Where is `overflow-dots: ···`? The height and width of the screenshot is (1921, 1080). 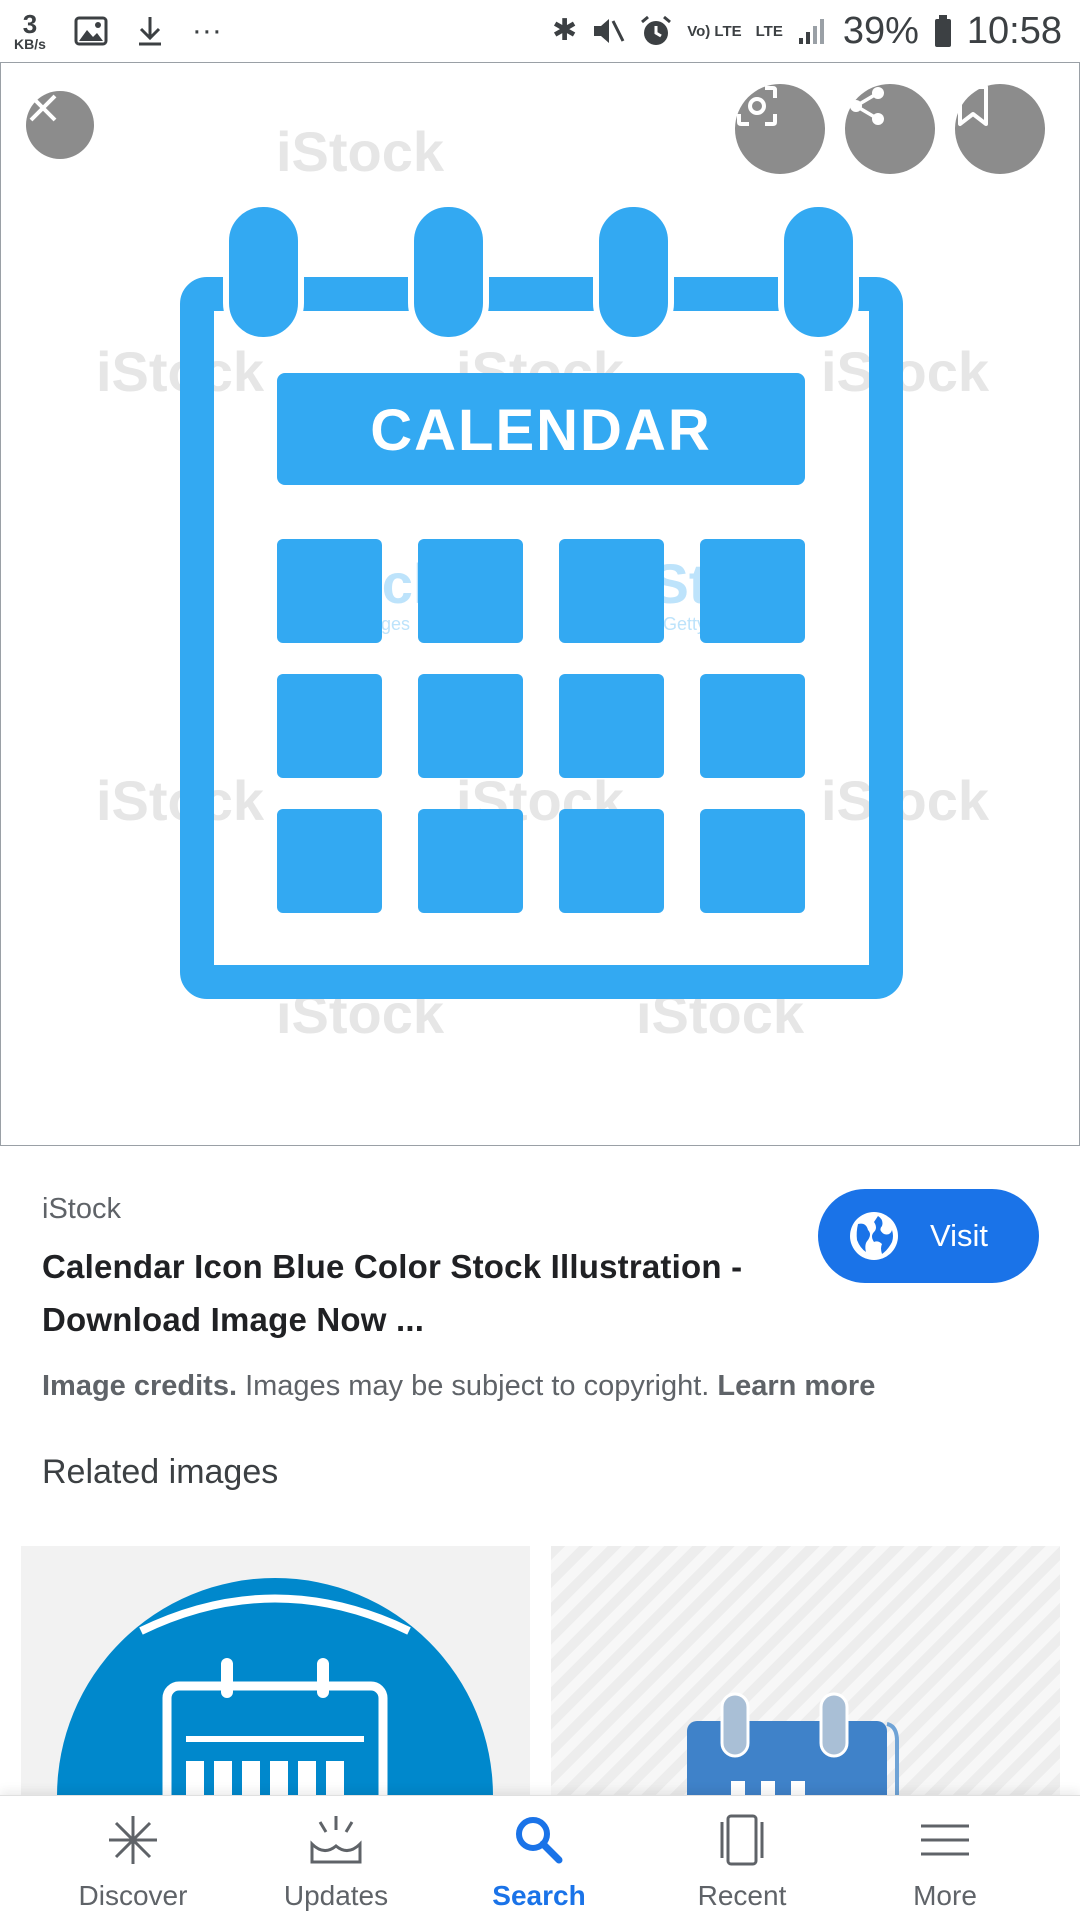
overflow-dots: ··· is located at coordinates (206, 30).